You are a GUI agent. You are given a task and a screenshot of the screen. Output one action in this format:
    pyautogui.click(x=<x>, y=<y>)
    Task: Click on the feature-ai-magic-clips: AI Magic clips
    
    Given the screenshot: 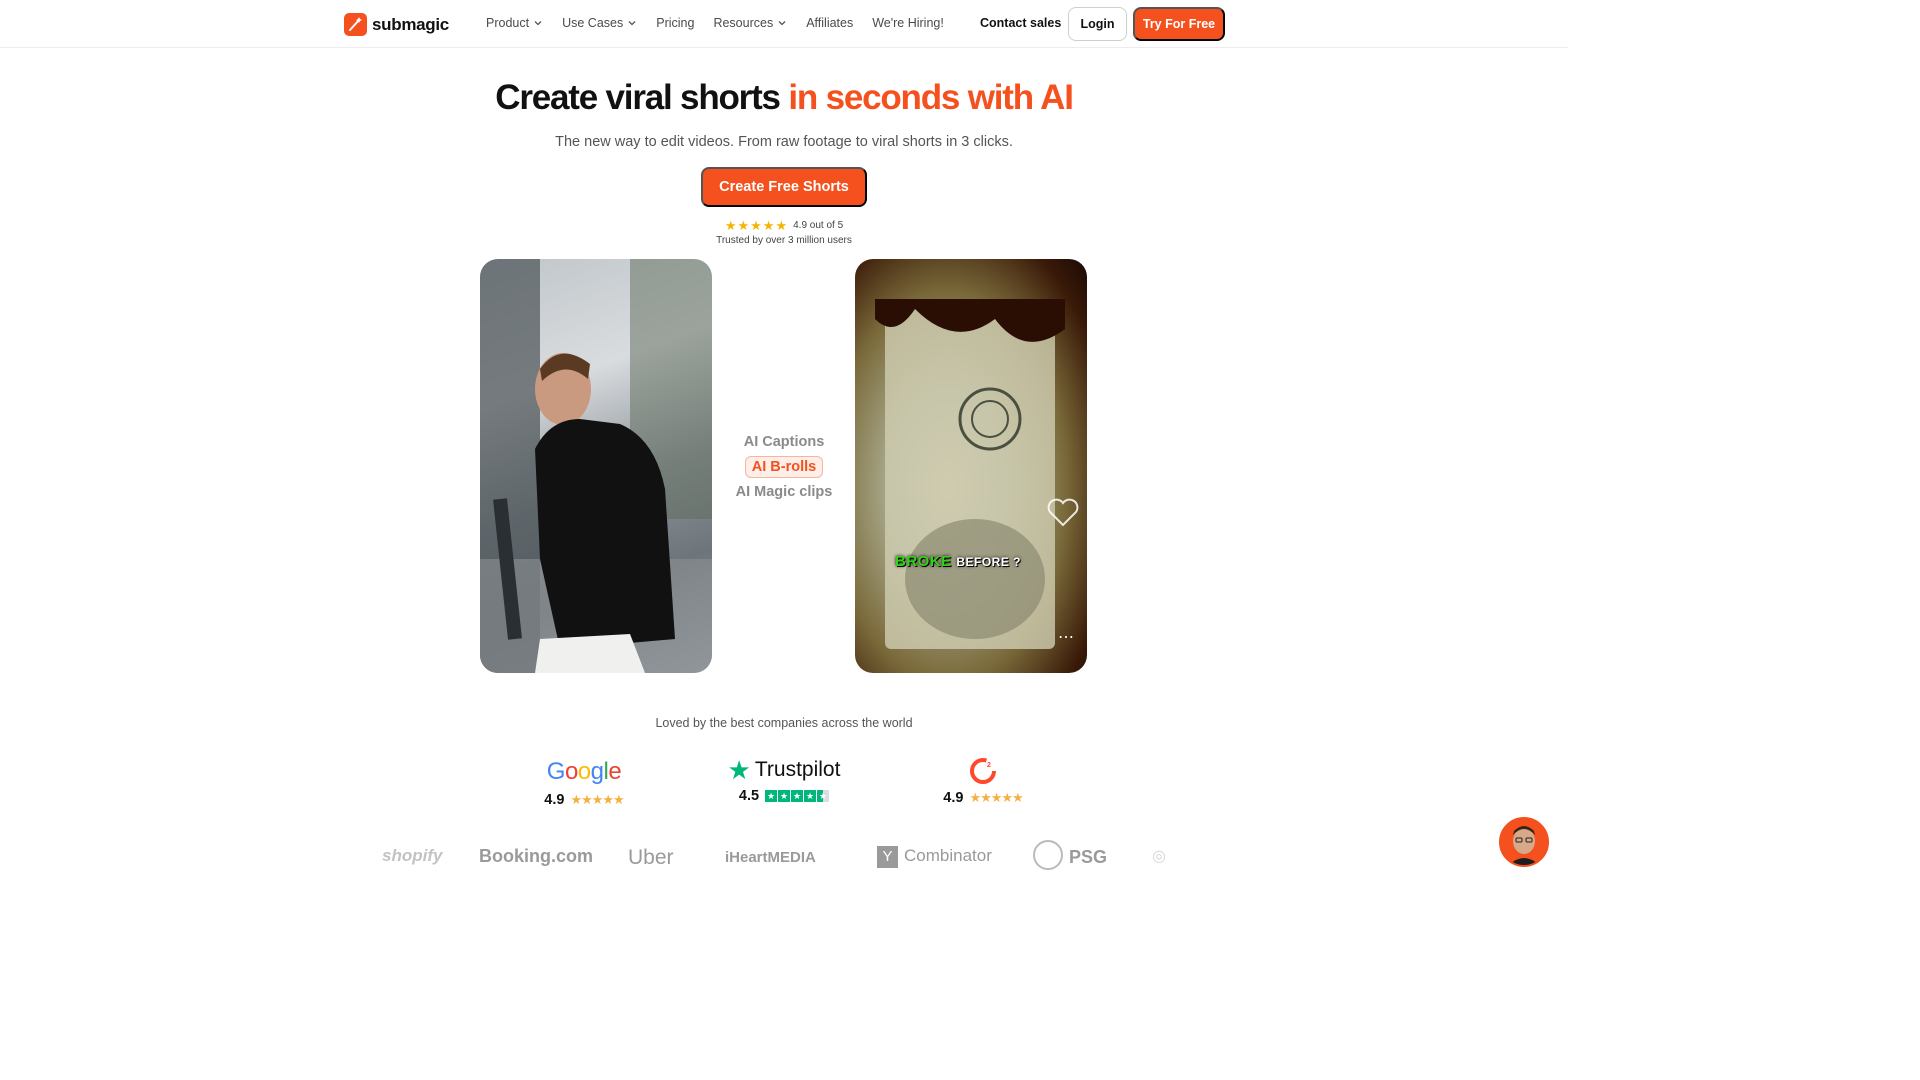 What is the action you would take?
    pyautogui.click(x=784, y=492)
    